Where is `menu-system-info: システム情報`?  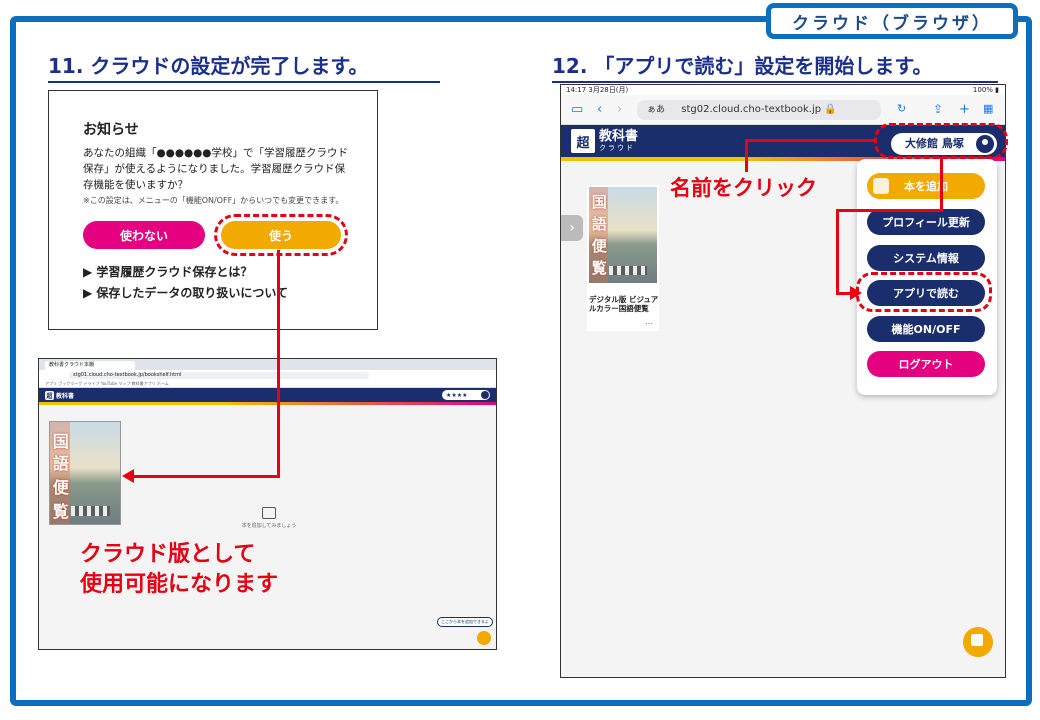
menu-system-info: システム情報 is located at coordinates (926, 258).